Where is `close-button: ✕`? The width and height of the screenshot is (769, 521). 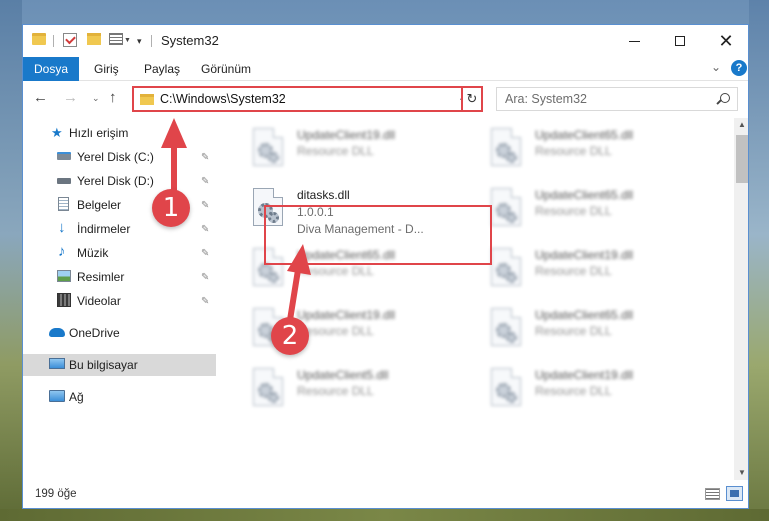 close-button: ✕ is located at coordinates (725, 41).